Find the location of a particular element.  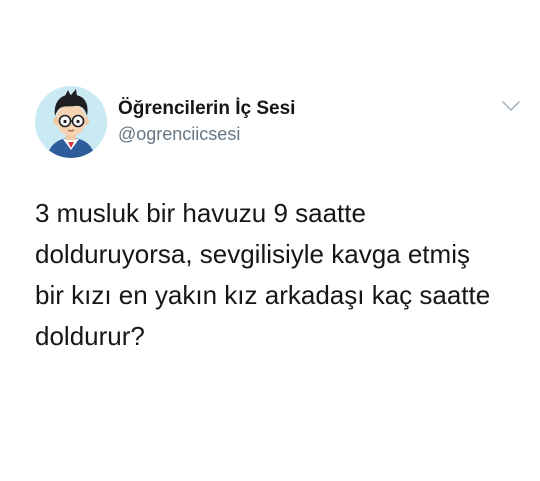

user-info: Öğrencilerin İç Sesi @ogrenciicsesi is located at coordinates (206, 121).